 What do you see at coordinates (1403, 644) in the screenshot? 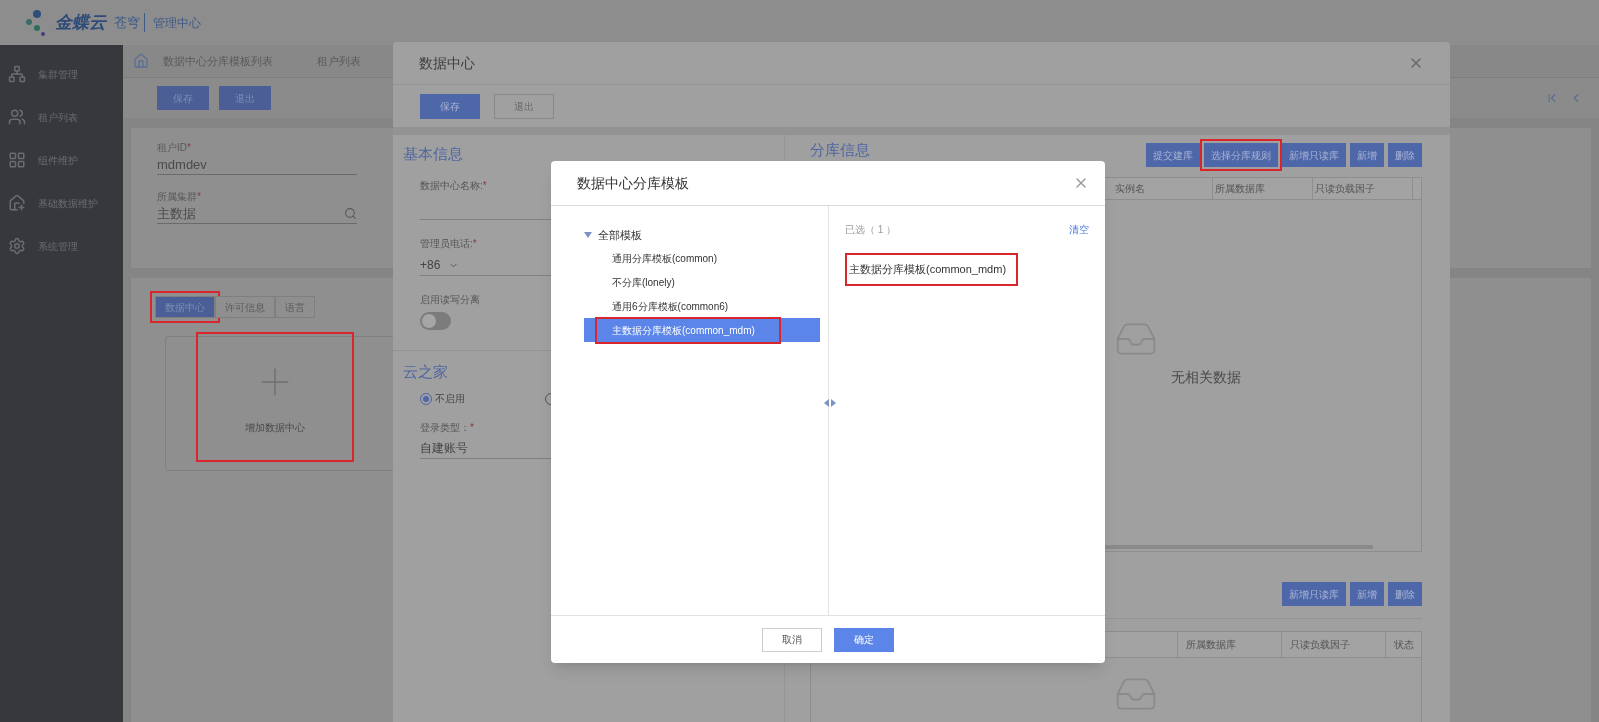
I see `column-header: 状态` at bounding box center [1403, 644].